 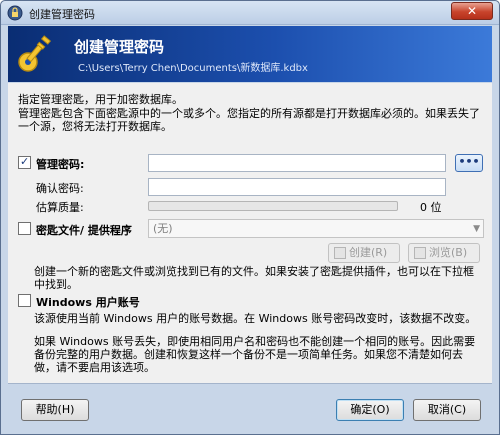 What do you see at coordinates (340, 253) in the screenshot?
I see `new-file-icon` at bounding box center [340, 253].